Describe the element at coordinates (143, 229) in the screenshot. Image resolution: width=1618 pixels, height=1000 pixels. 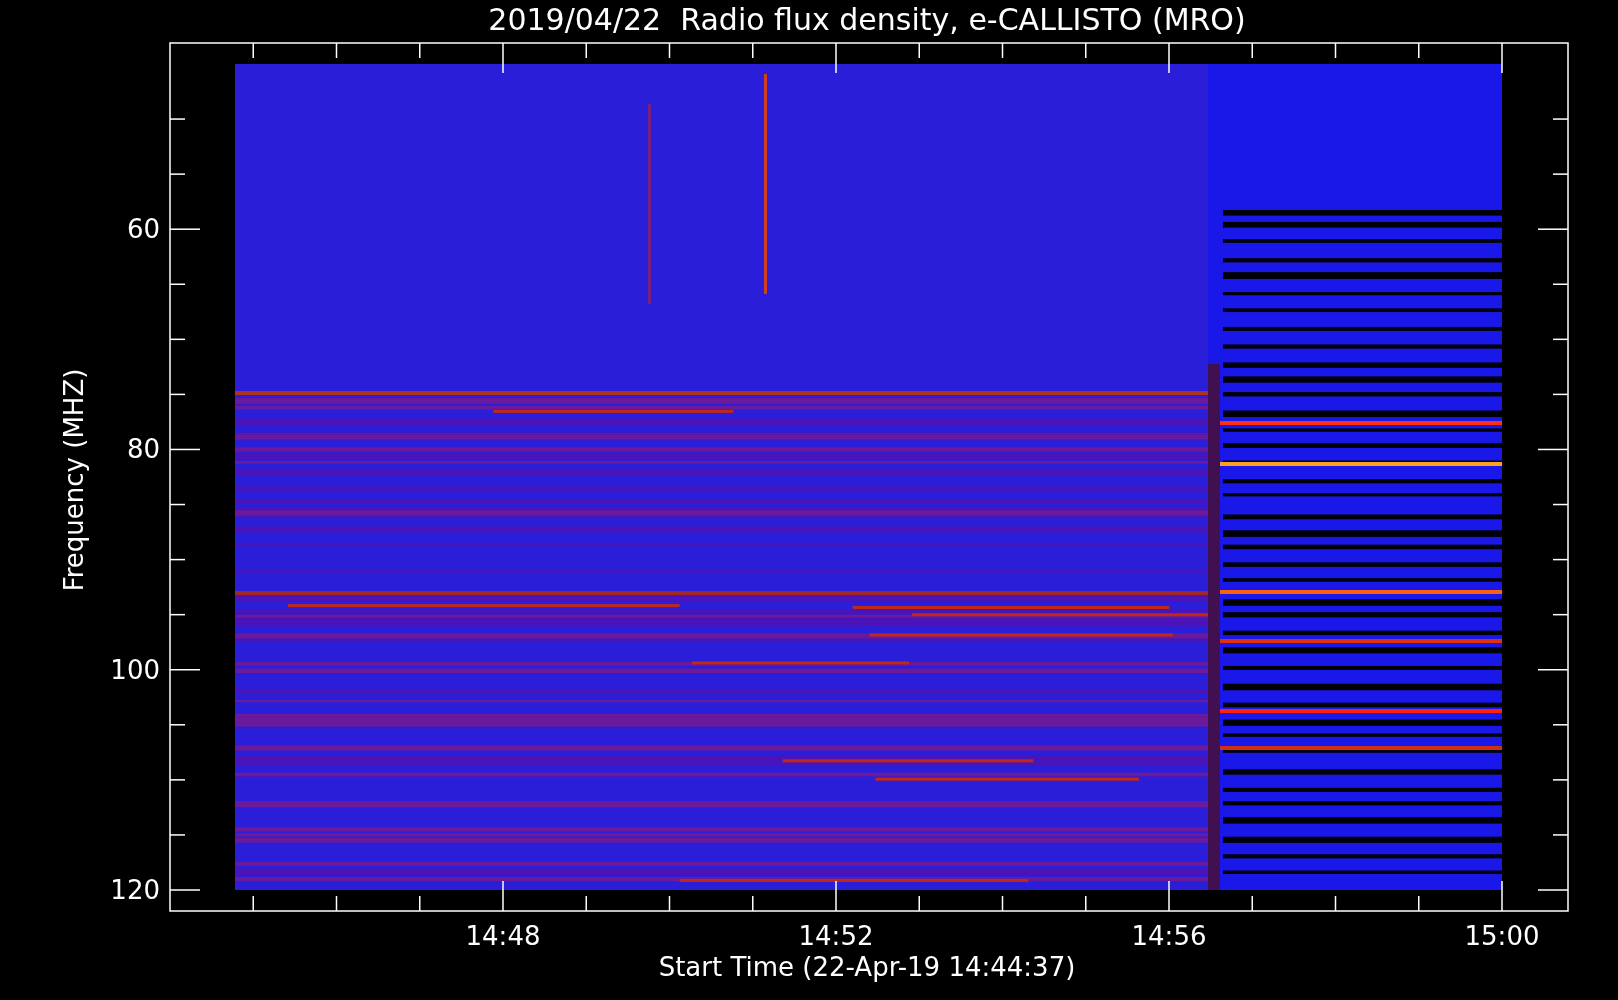
I see `y-tick-label: 60` at that location.